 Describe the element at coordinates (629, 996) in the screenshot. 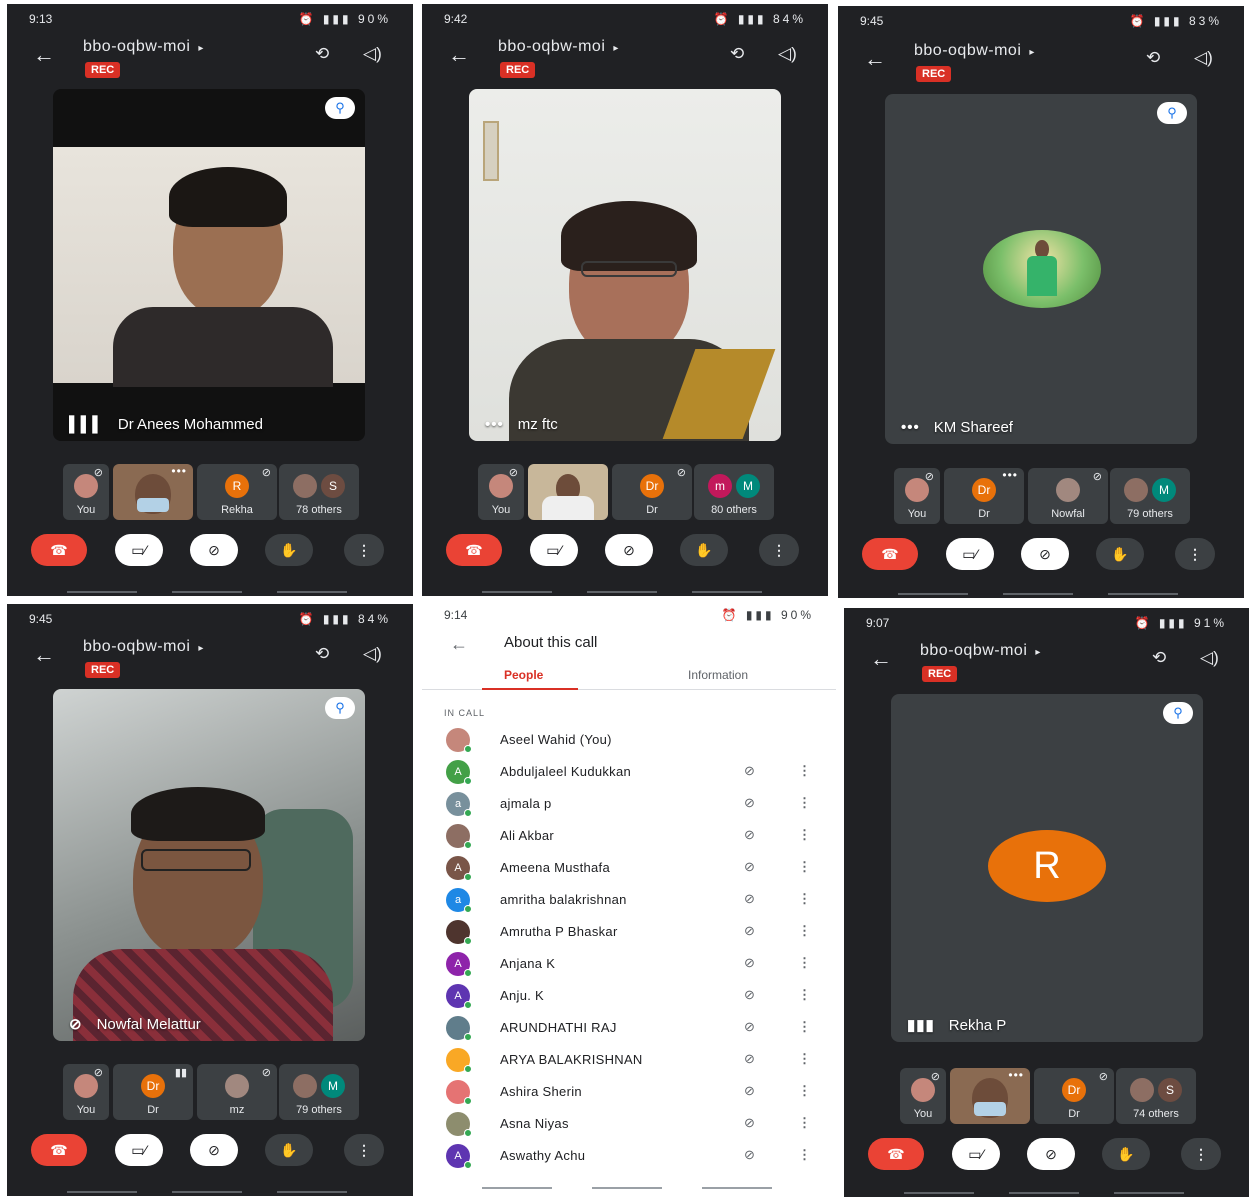

I see `participant-row: A Anju. K ⊘ ⋮` at that location.